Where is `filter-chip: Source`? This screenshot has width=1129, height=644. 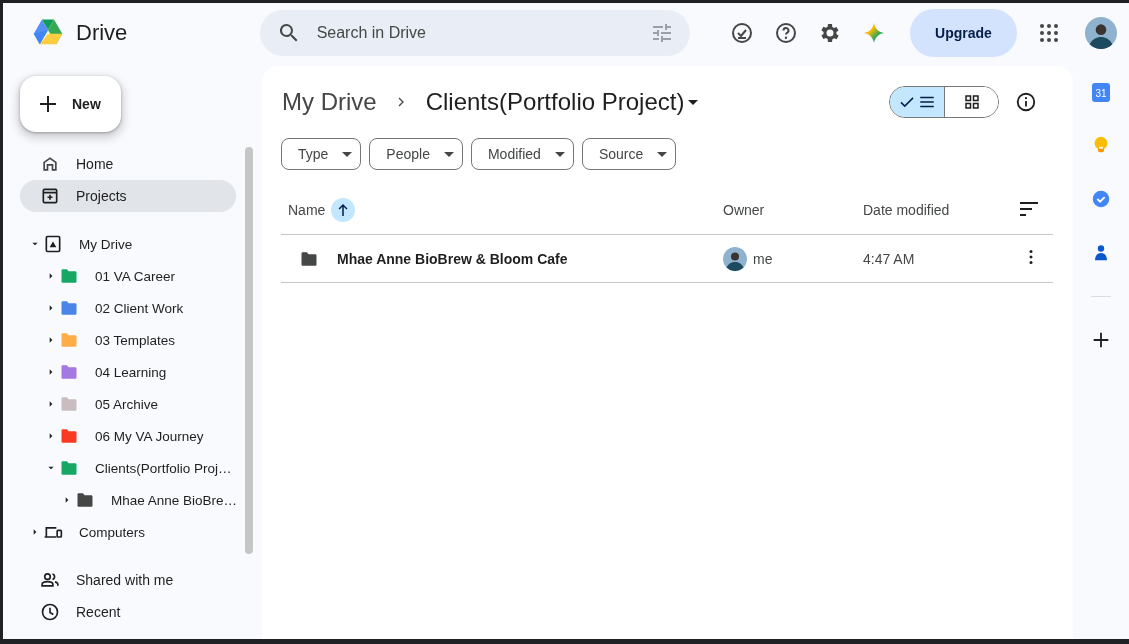 filter-chip: Source is located at coordinates (629, 154).